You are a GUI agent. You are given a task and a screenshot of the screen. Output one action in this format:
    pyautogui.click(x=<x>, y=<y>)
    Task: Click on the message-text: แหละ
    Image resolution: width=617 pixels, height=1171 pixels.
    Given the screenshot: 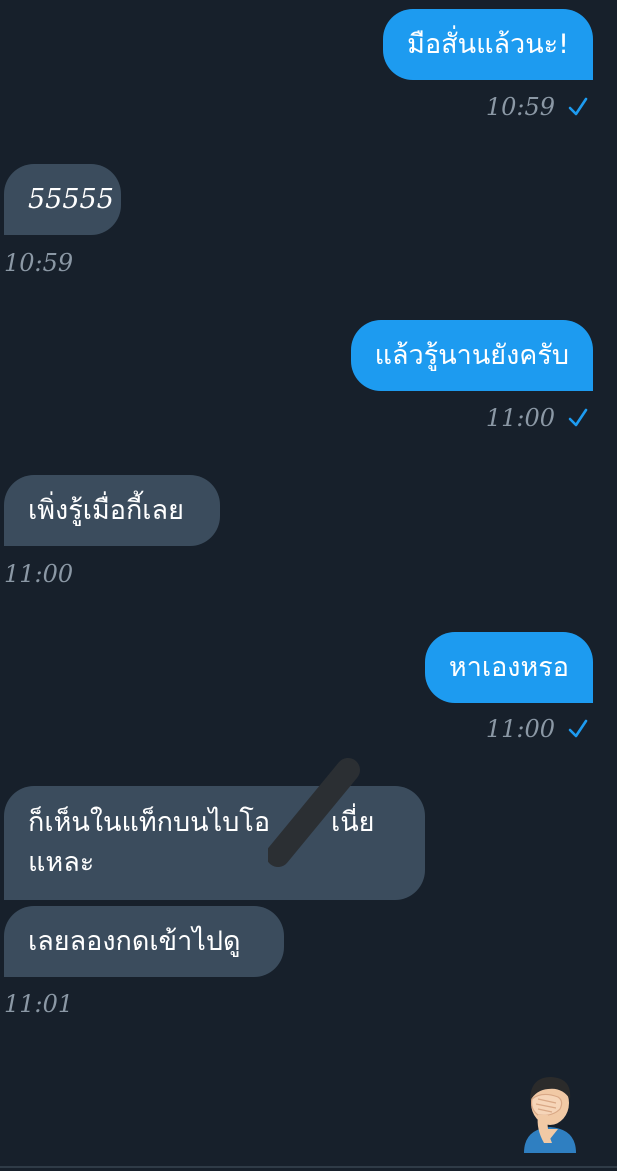 What is the action you would take?
    pyautogui.click(x=61, y=862)
    